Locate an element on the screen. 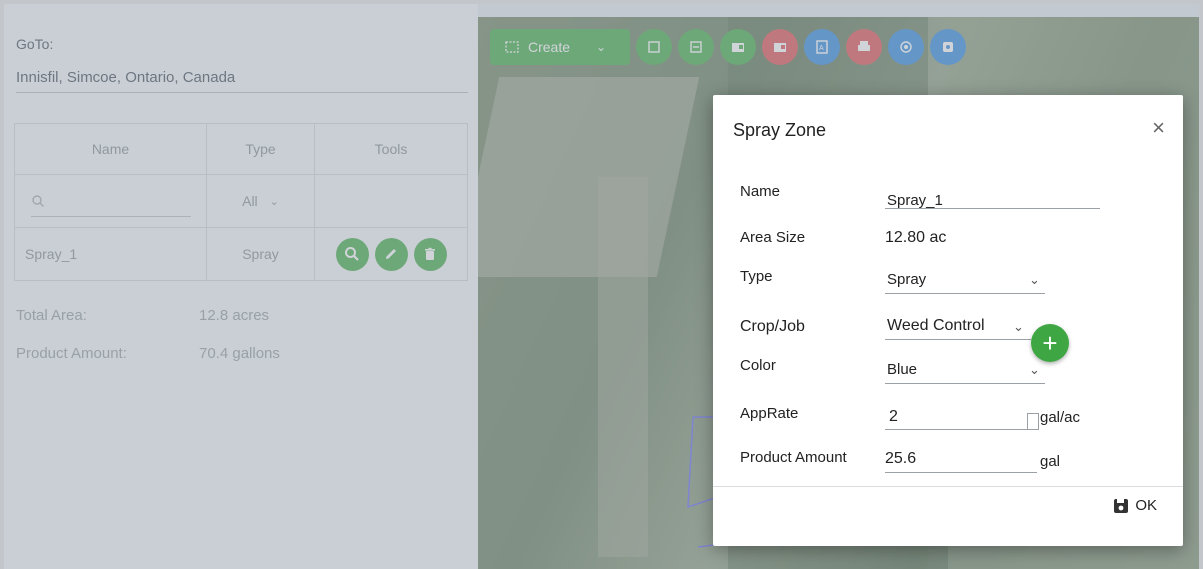  add-crop-job-button: + is located at coordinates (1050, 343).